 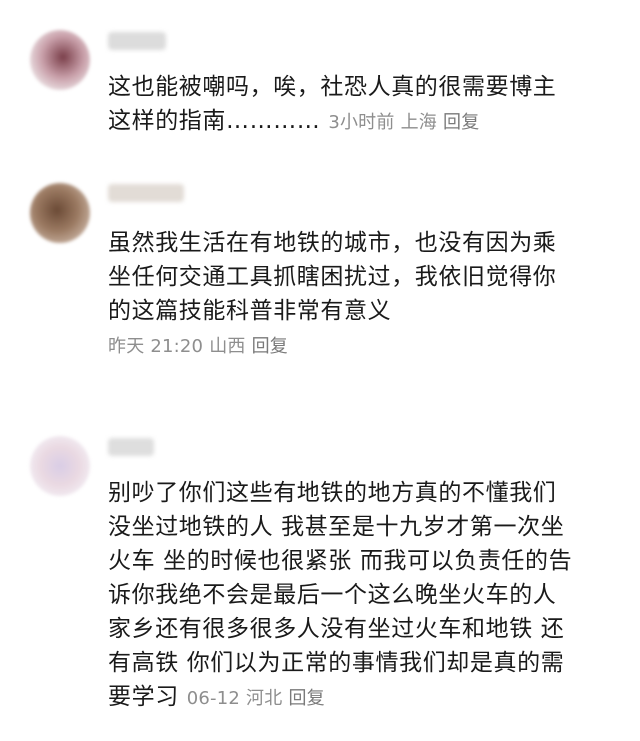 What do you see at coordinates (250, 311) in the screenshot?
I see `comment-text-line: 的这篇技能科普非常有意义` at bounding box center [250, 311].